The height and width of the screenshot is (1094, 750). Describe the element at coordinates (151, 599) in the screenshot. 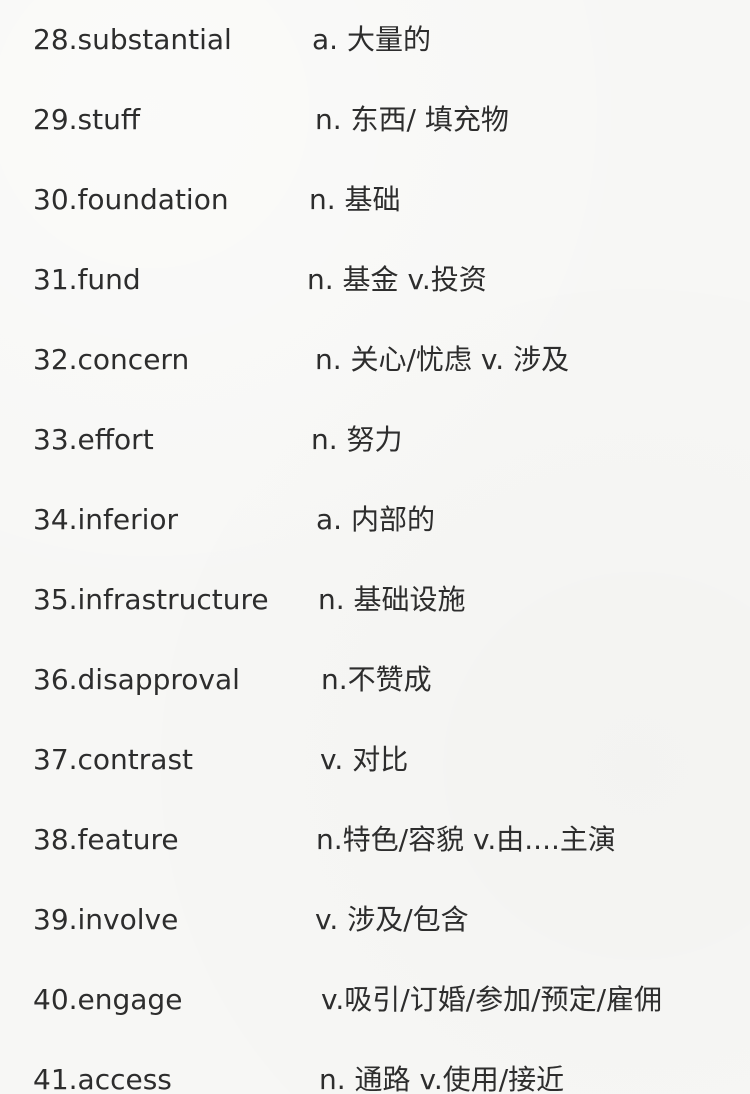

I see `vocab-term: 35.infrastructure` at that location.